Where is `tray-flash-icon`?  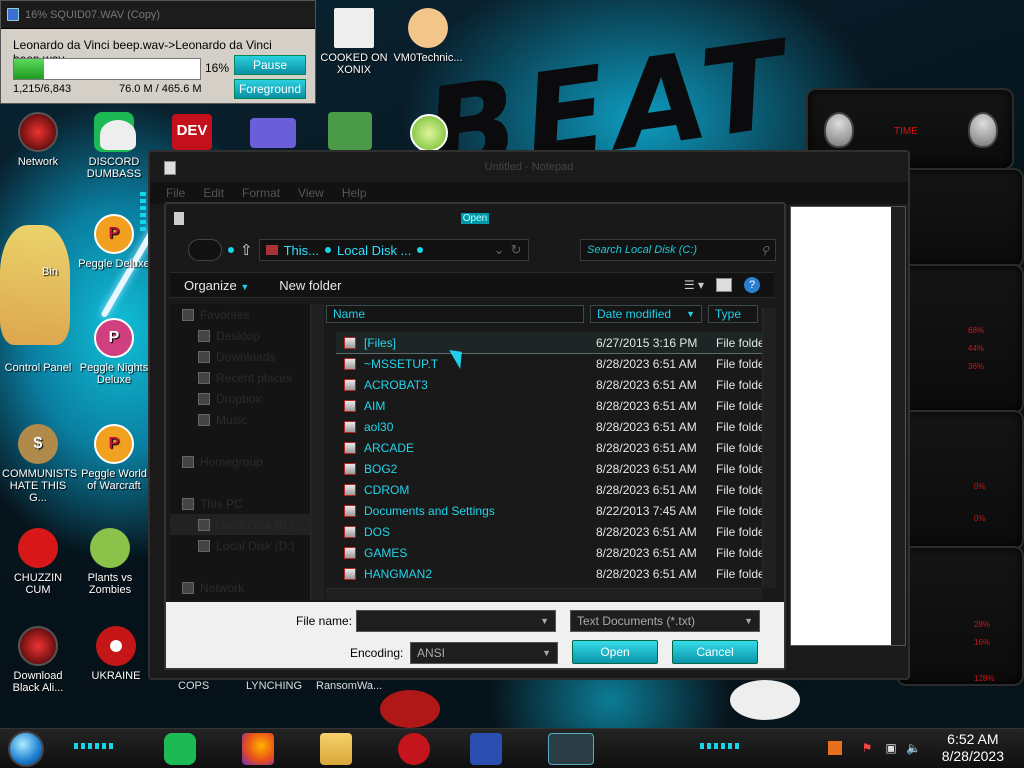 tray-flash-icon is located at coordinates (835, 748).